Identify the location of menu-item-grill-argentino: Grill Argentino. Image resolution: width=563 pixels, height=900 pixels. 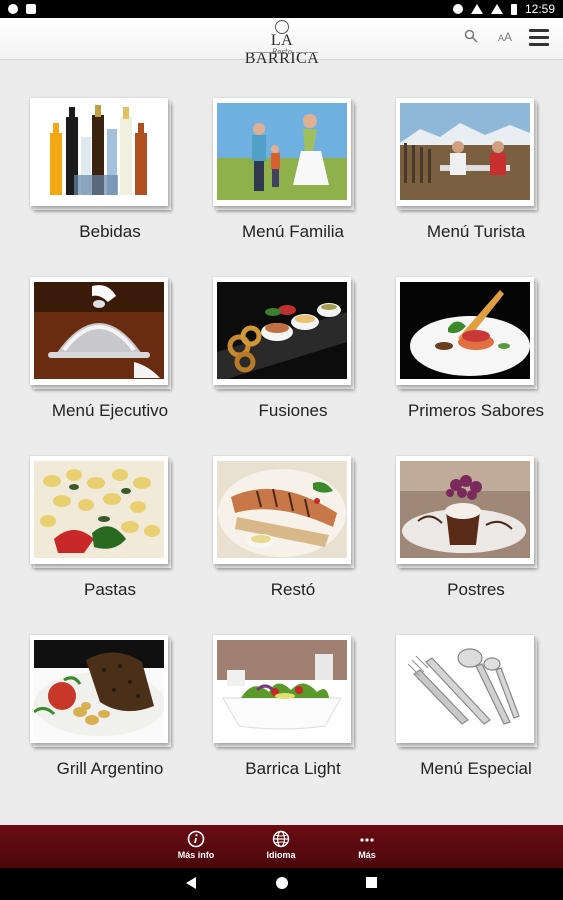
(95, 688).